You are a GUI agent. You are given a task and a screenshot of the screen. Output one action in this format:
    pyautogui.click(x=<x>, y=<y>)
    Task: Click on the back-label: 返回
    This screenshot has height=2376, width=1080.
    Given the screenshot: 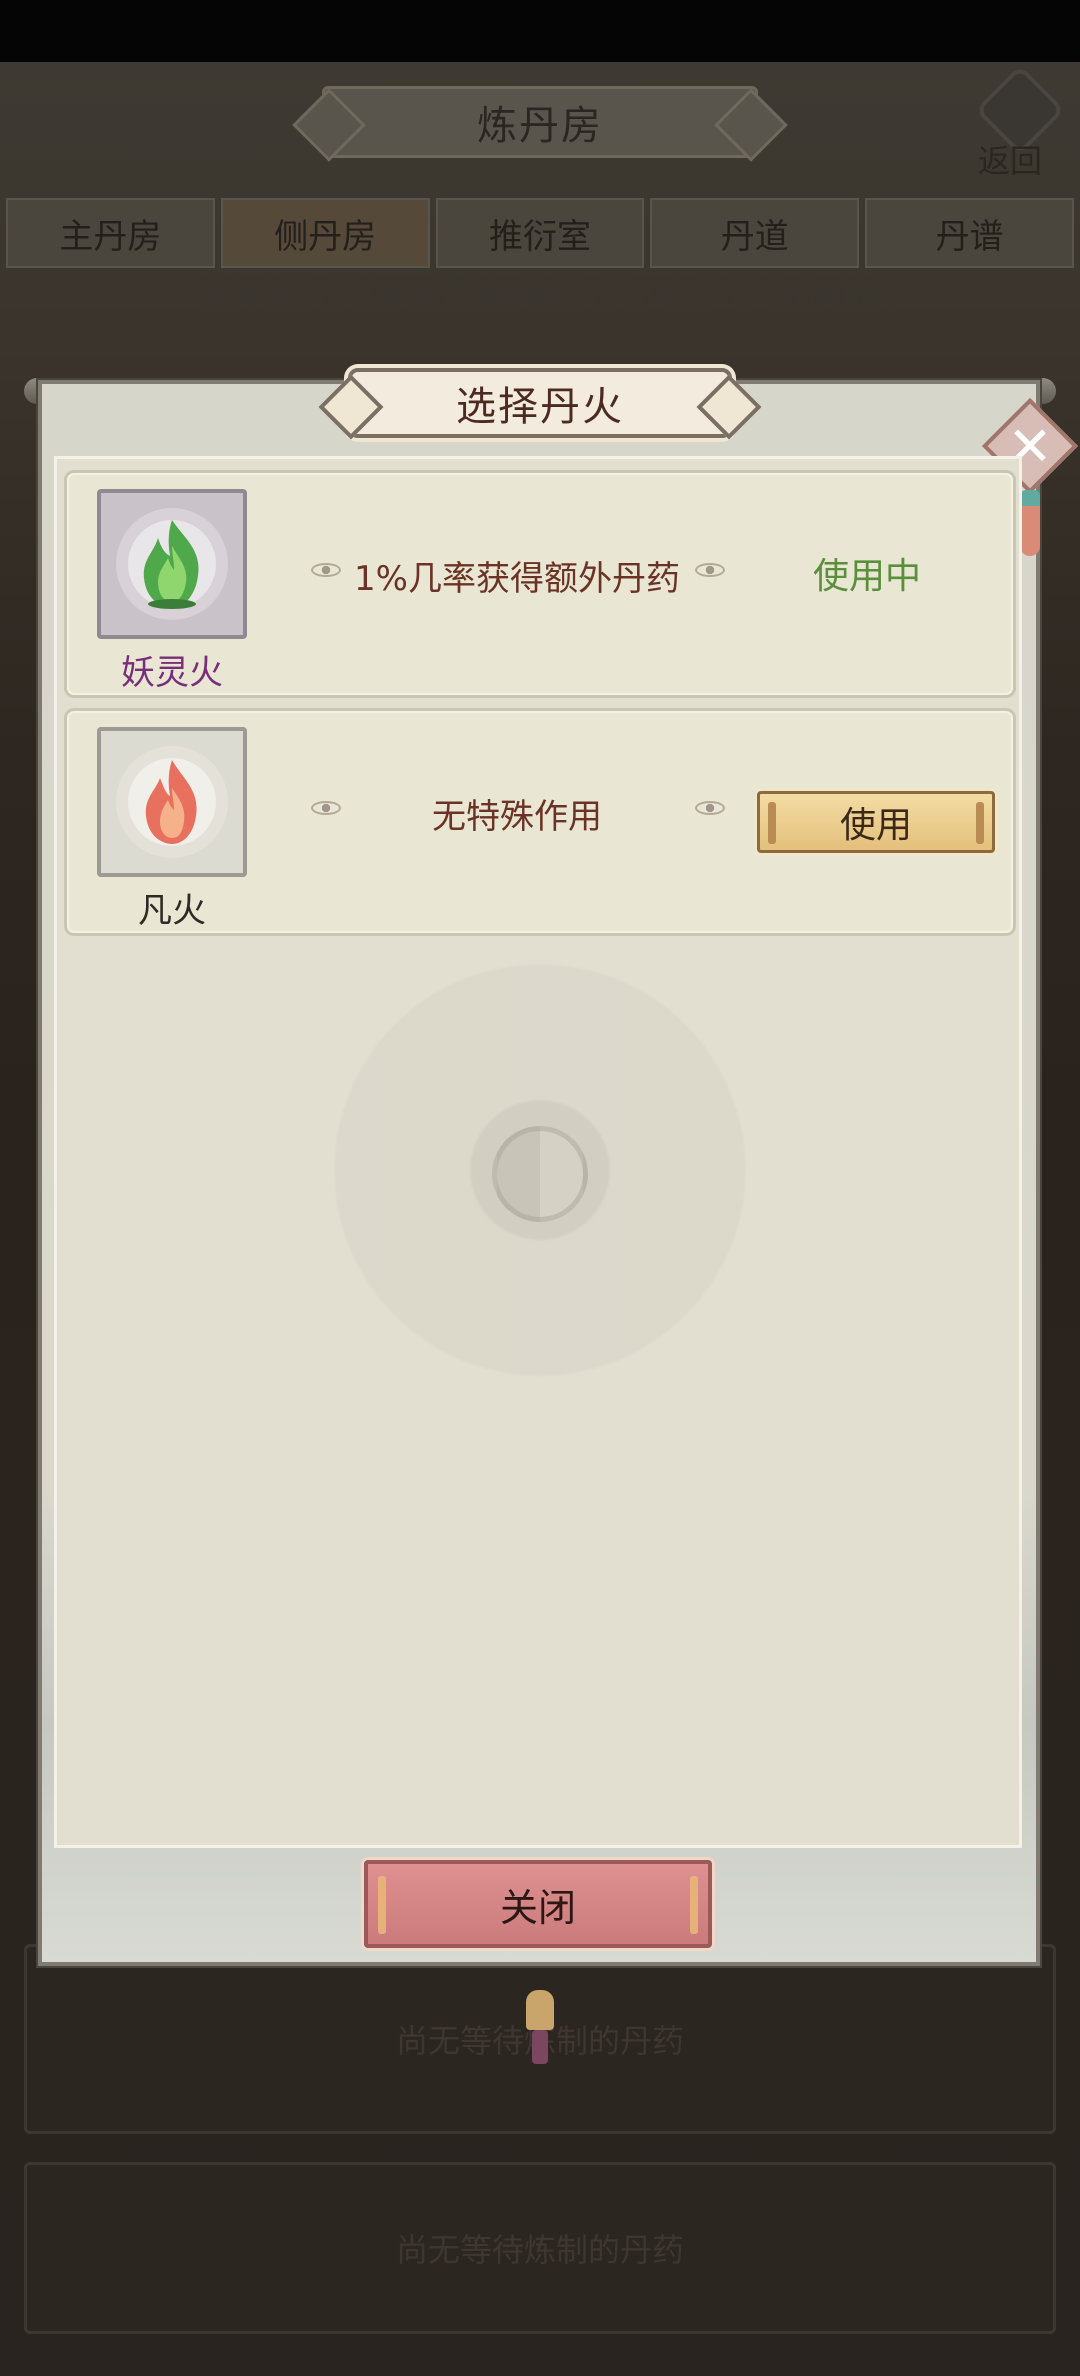 What is the action you would take?
    pyautogui.click(x=1010, y=161)
    